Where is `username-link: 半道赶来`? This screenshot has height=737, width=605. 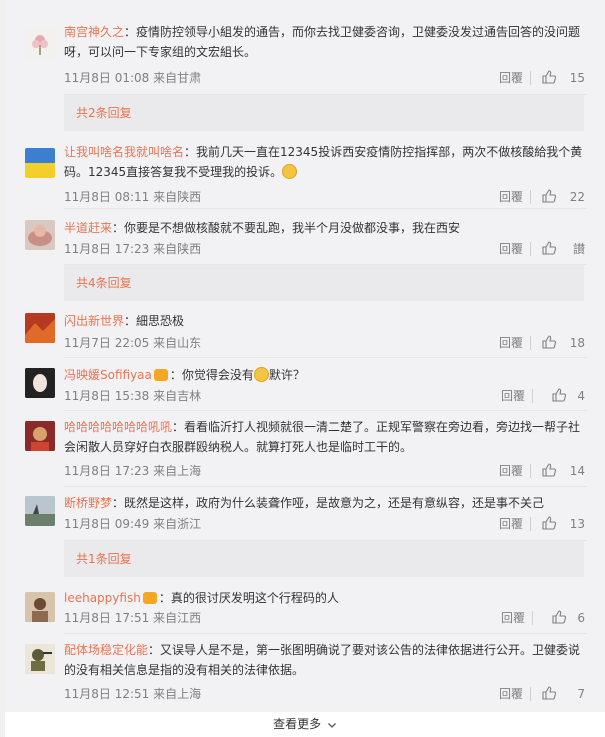 username-link: 半道赶来 is located at coordinates (88, 228).